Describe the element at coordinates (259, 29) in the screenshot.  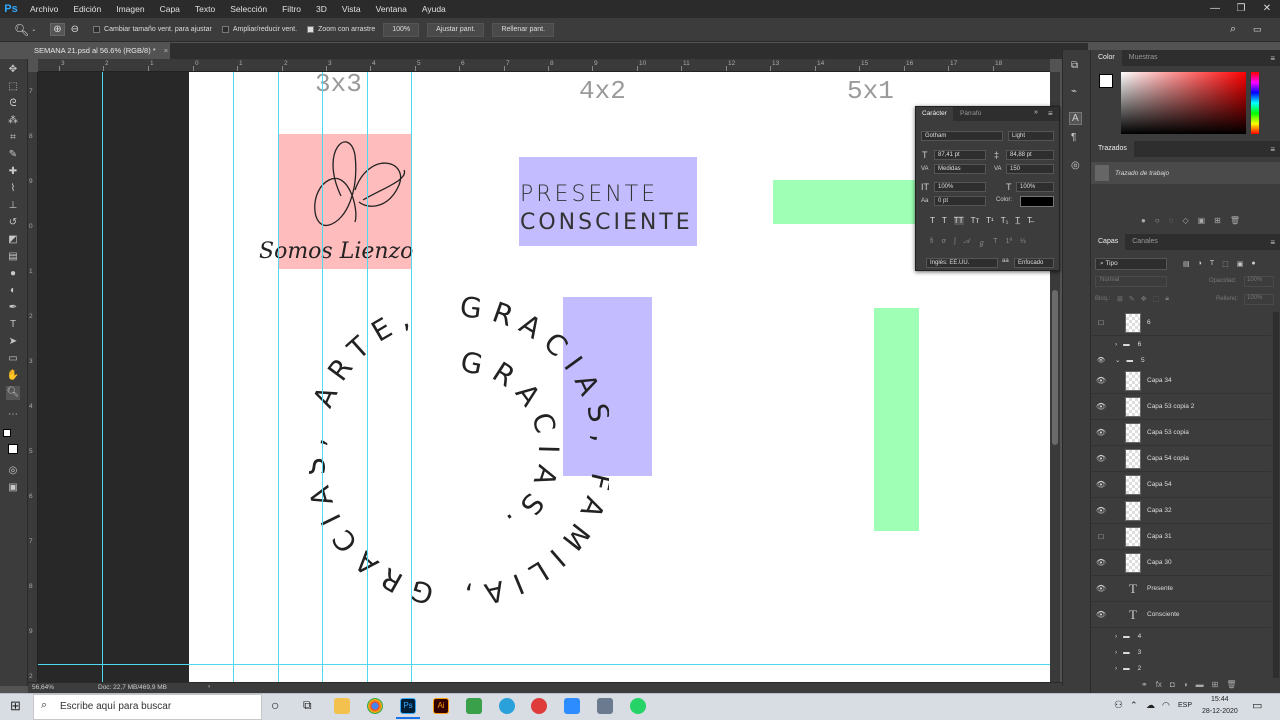
I see `enlarge-windows-checkbox: Ampliar/reducir vent.` at that location.